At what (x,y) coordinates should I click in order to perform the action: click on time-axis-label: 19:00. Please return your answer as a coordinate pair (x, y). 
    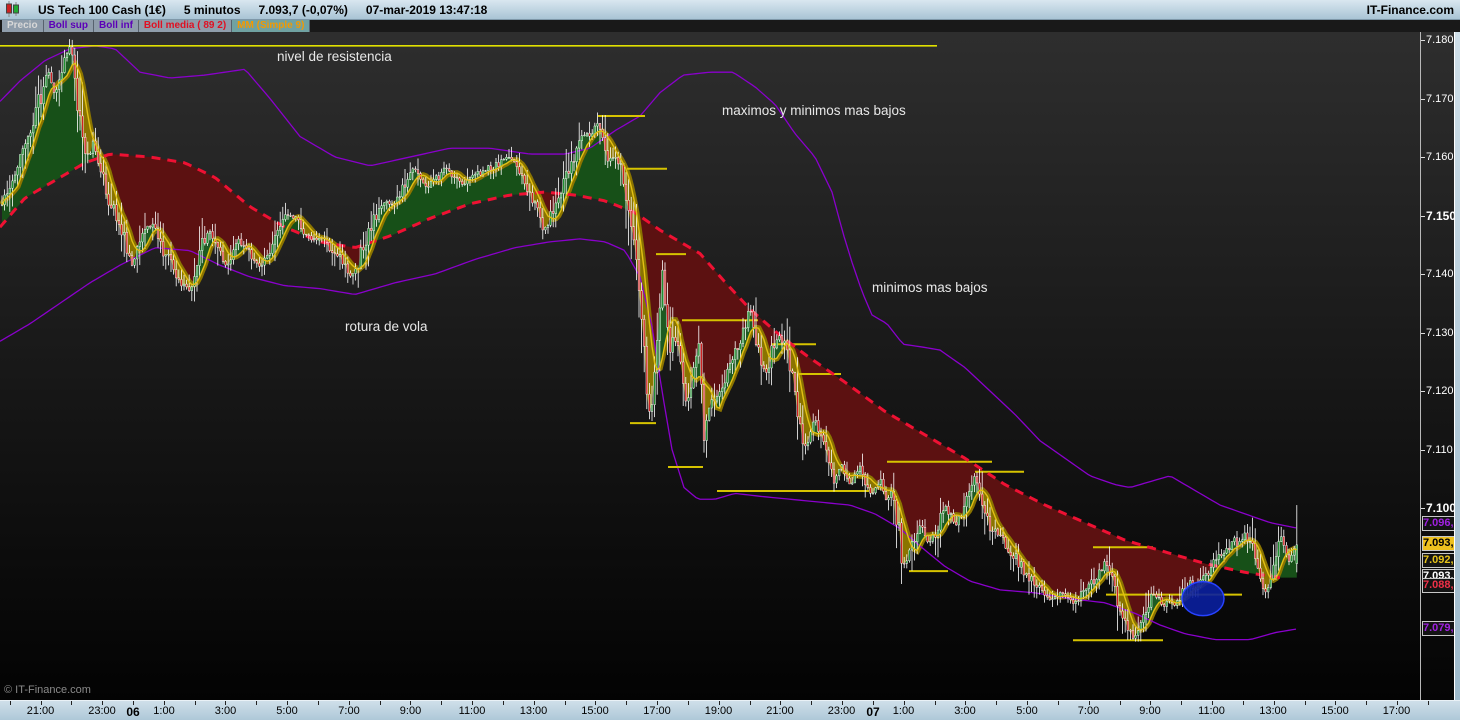
    Looking at the image, I should click on (718, 711).